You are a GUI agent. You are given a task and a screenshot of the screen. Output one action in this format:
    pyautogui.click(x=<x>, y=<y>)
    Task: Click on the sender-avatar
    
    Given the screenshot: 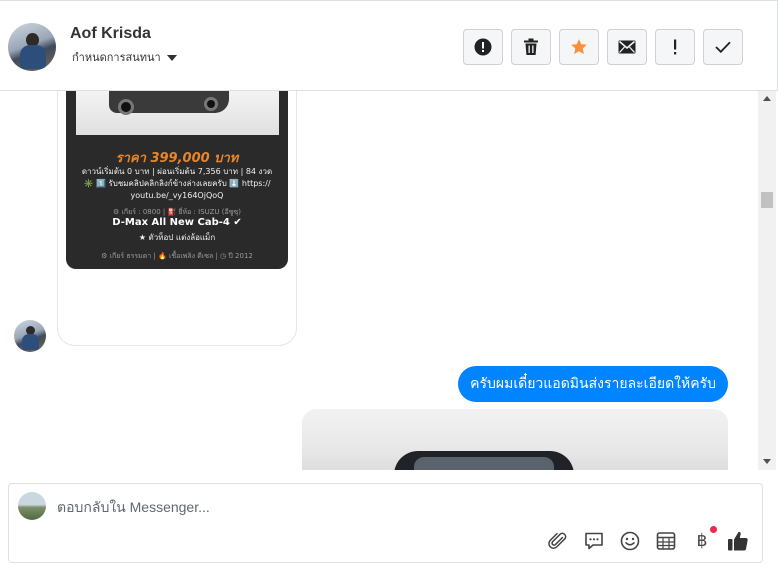 What is the action you would take?
    pyautogui.click(x=30, y=336)
    